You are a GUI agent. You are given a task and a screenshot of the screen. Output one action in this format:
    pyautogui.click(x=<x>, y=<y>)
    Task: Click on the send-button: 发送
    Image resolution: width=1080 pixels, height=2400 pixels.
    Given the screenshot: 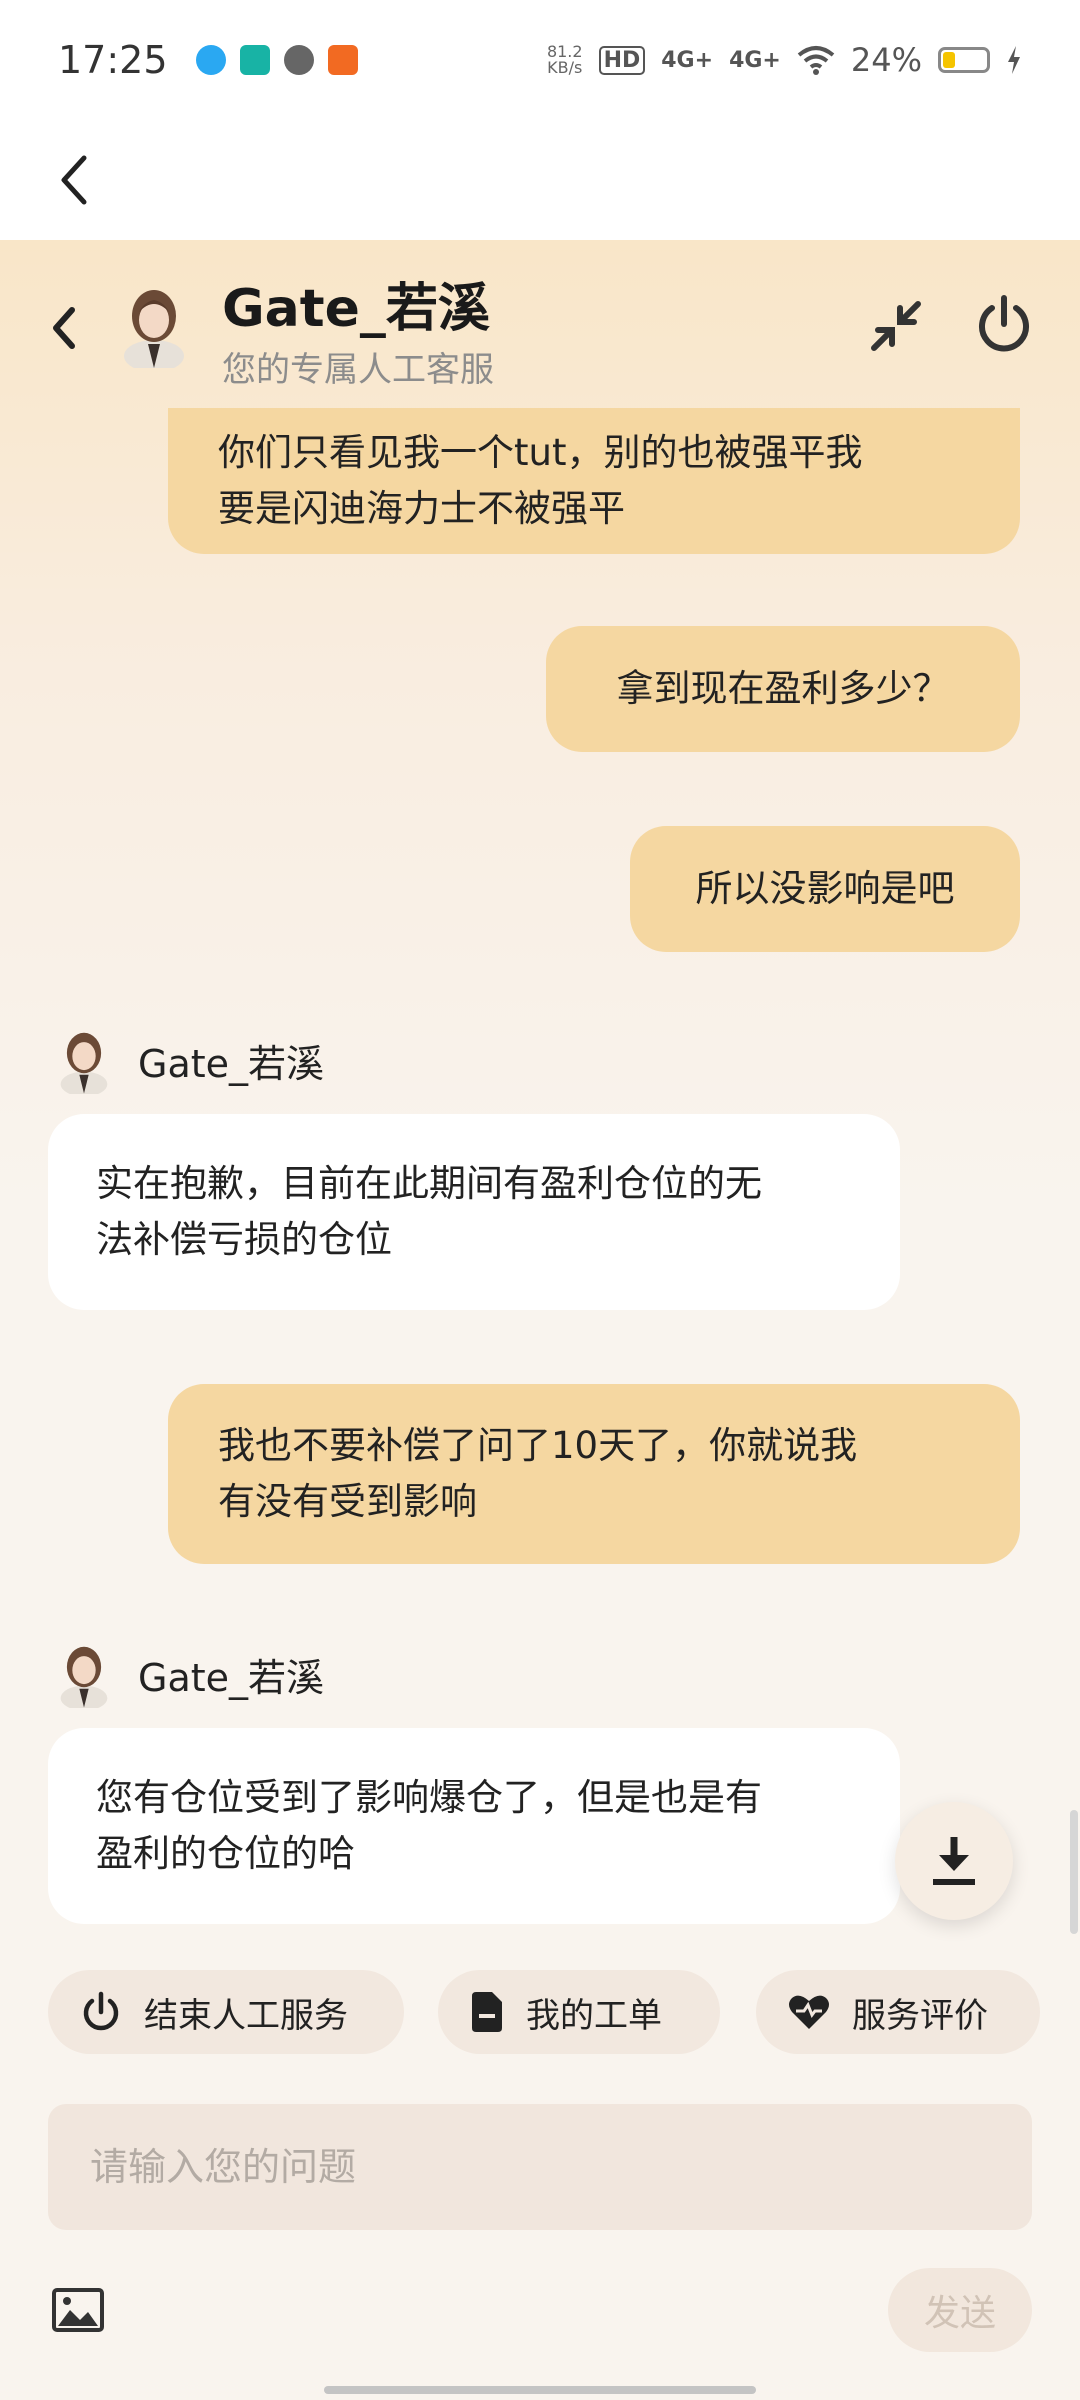 What is the action you would take?
    pyautogui.click(x=960, y=2310)
    